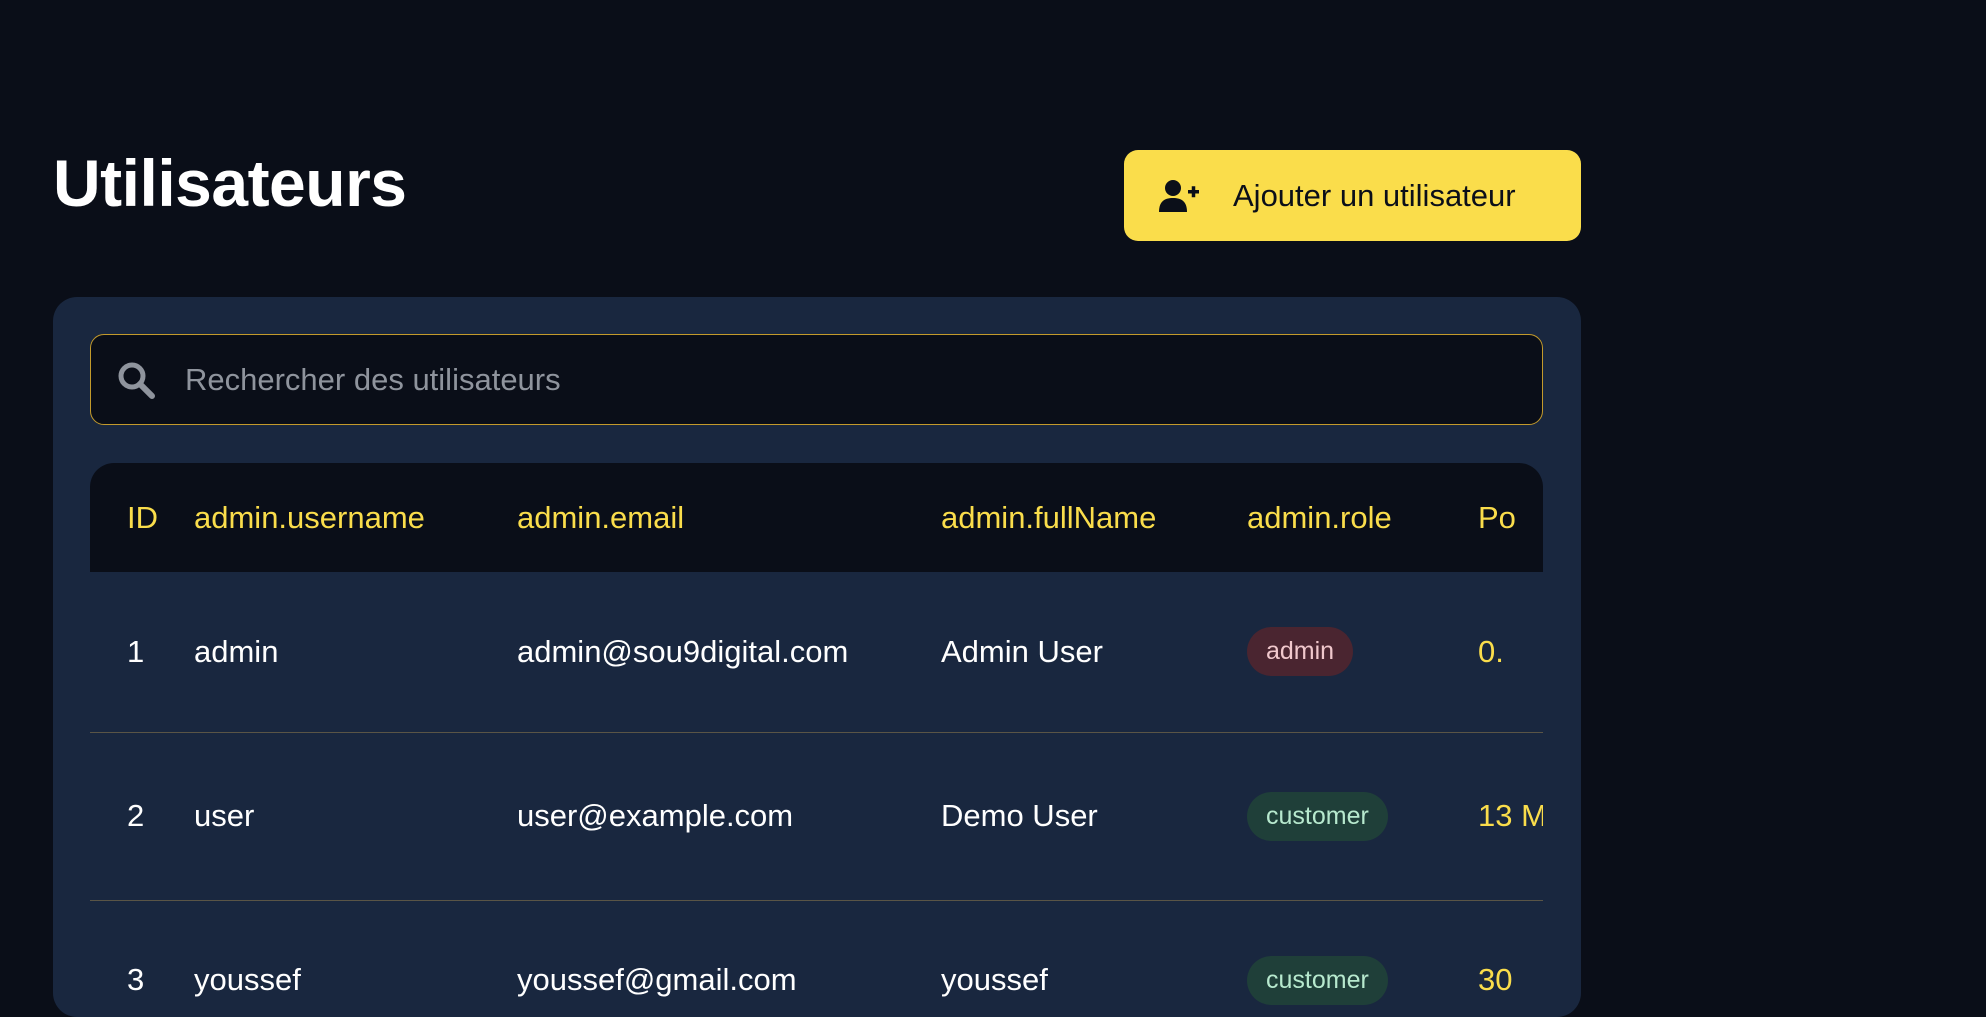  What do you see at coordinates (1019, 815) in the screenshot?
I see `cell-fullname: Demo User` at bounding box center [1019, 815].